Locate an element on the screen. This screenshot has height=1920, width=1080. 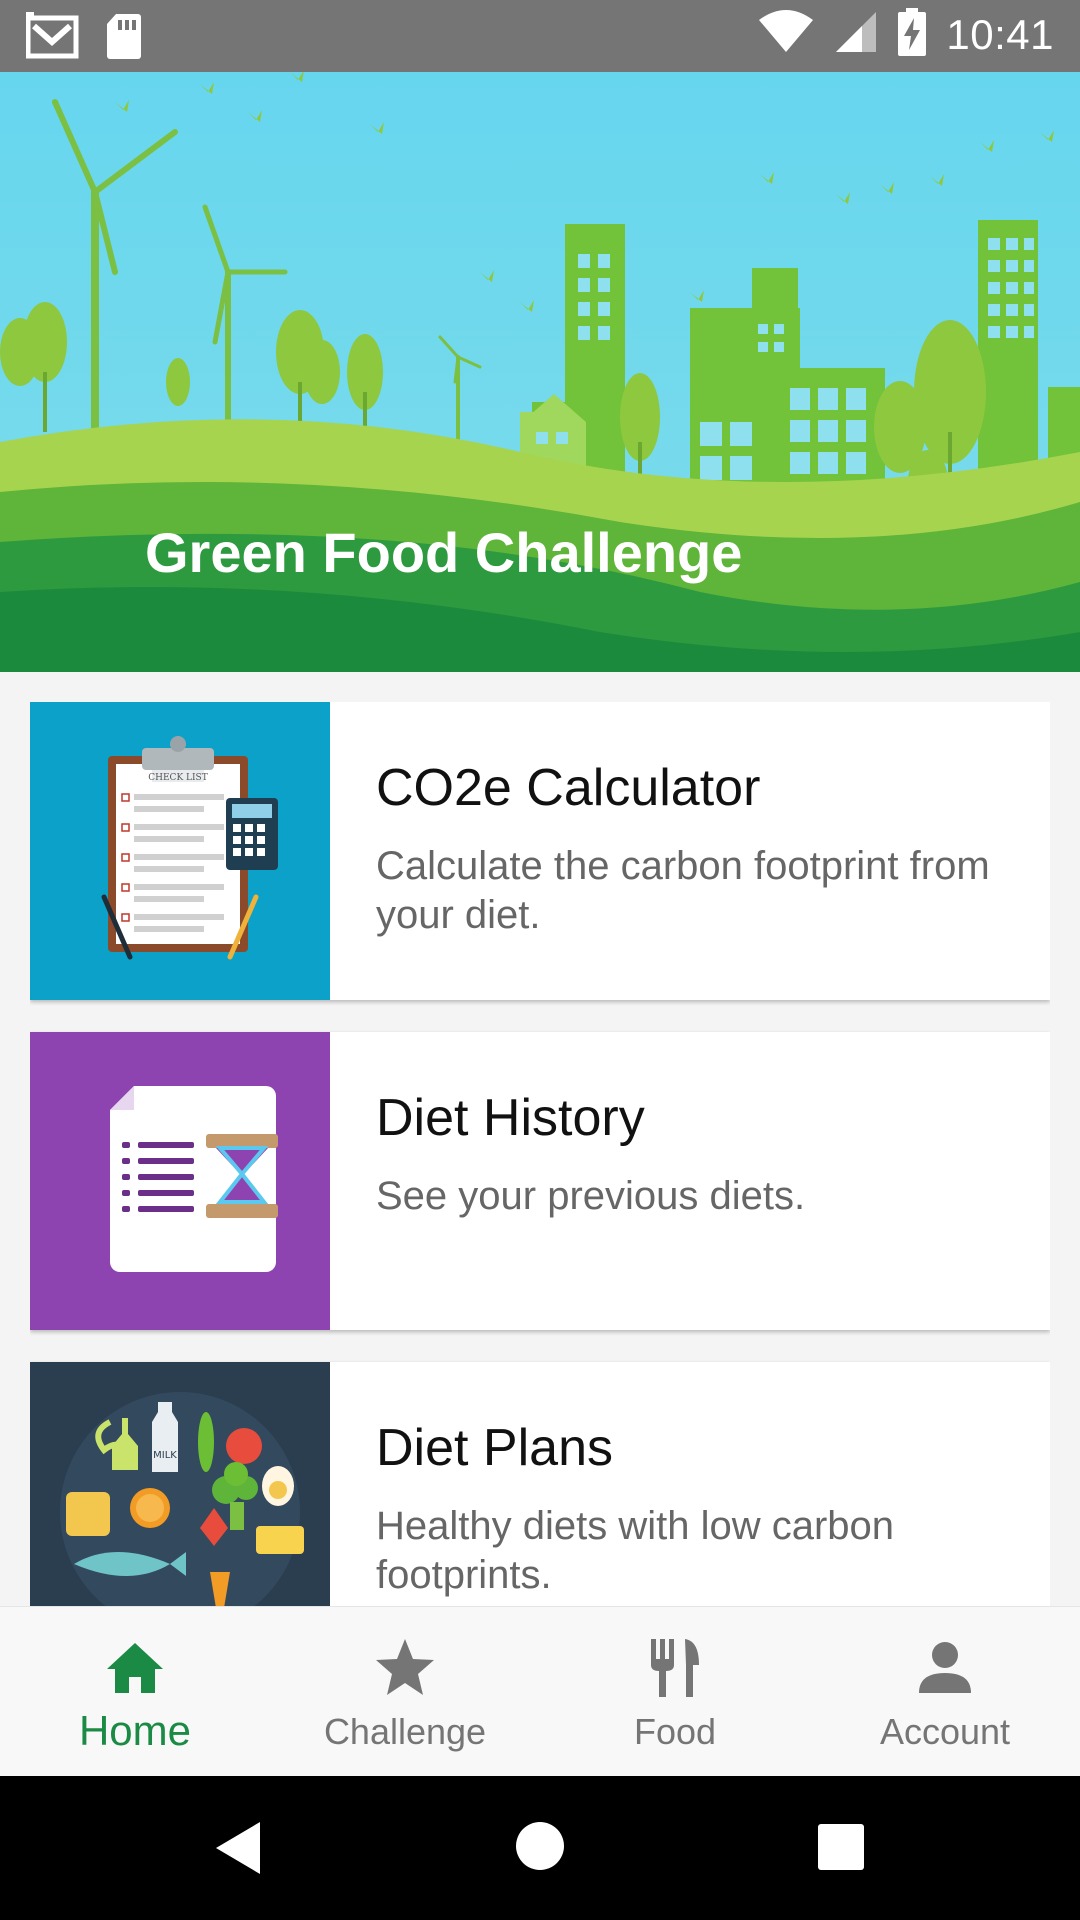
status-bar: 10:41 is located at coordinates (540, 36).